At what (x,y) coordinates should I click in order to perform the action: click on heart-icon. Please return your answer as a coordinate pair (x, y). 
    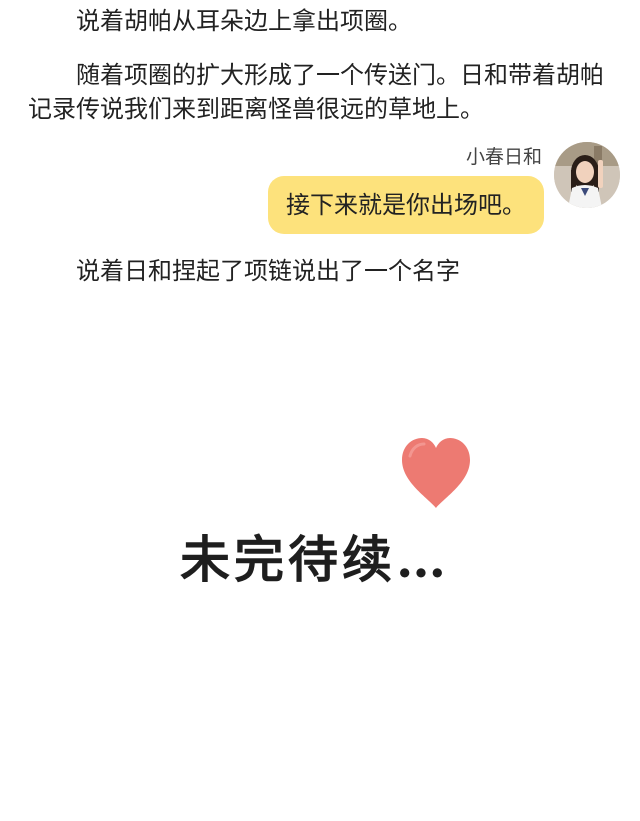
    Looking at the image, I should click on (436, 475).